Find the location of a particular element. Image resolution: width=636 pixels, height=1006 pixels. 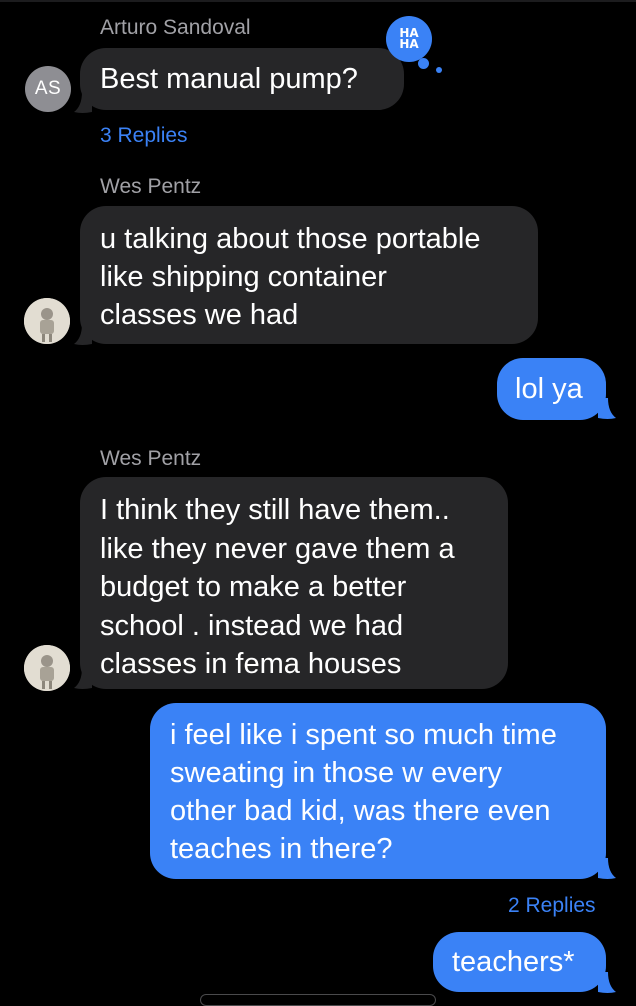

message-bubble: teachers* is located at coordinates (519, 962).